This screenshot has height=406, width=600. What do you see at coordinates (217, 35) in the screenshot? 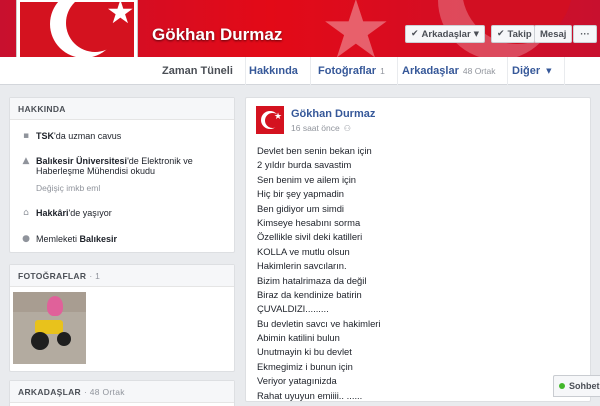
I see `profile-name: Gökhan Durmaz` at bounding box center [217, 35].